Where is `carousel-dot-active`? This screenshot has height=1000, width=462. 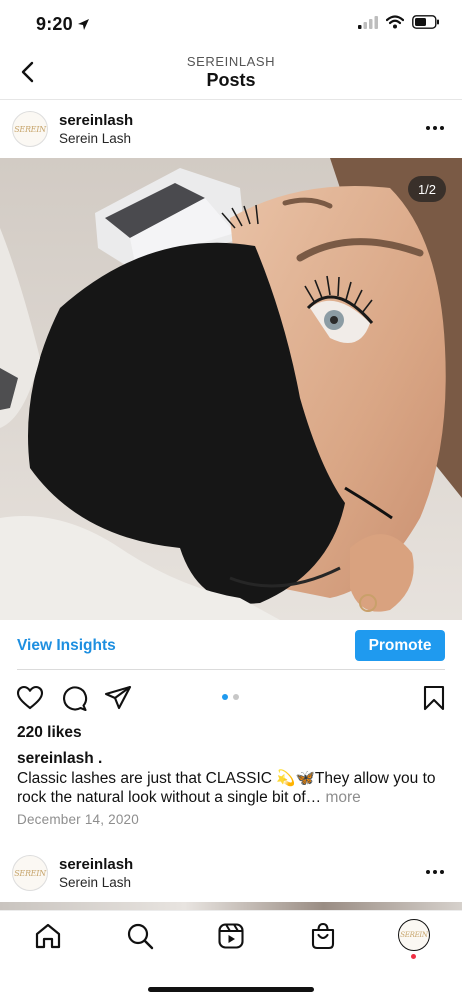
carousel-dot-active is located at coordinates (225, 697).